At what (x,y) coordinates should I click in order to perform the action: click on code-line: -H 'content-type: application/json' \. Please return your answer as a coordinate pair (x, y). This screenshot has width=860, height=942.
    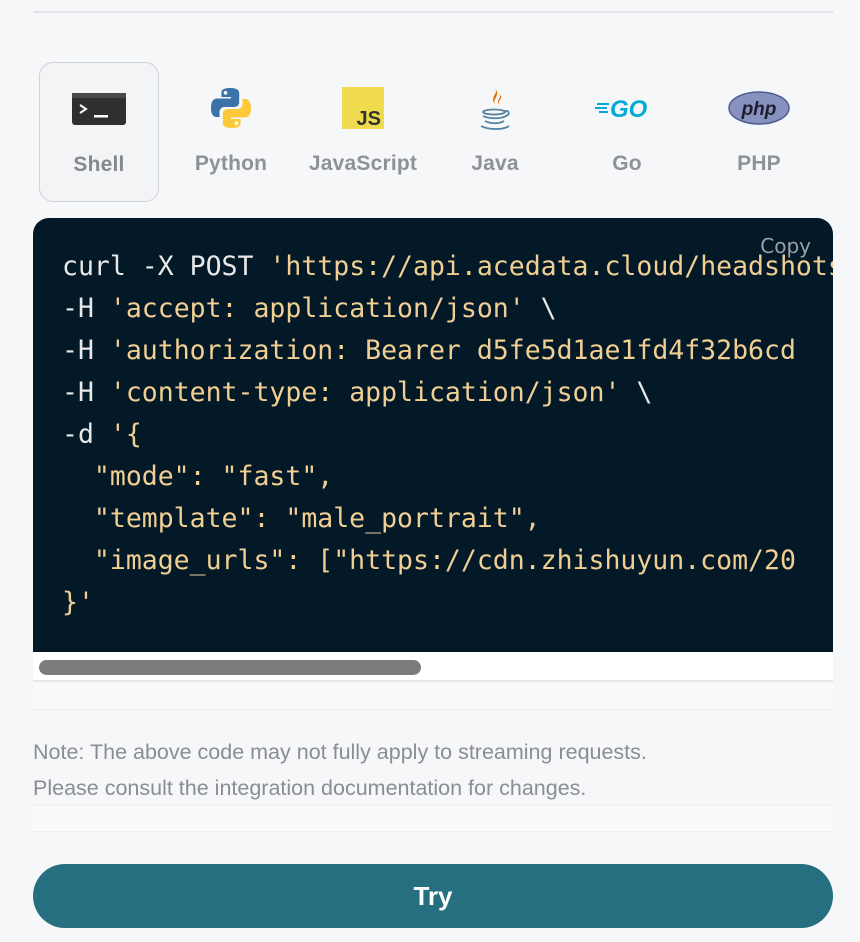
    Looking at the image, I should click on (447, 393).